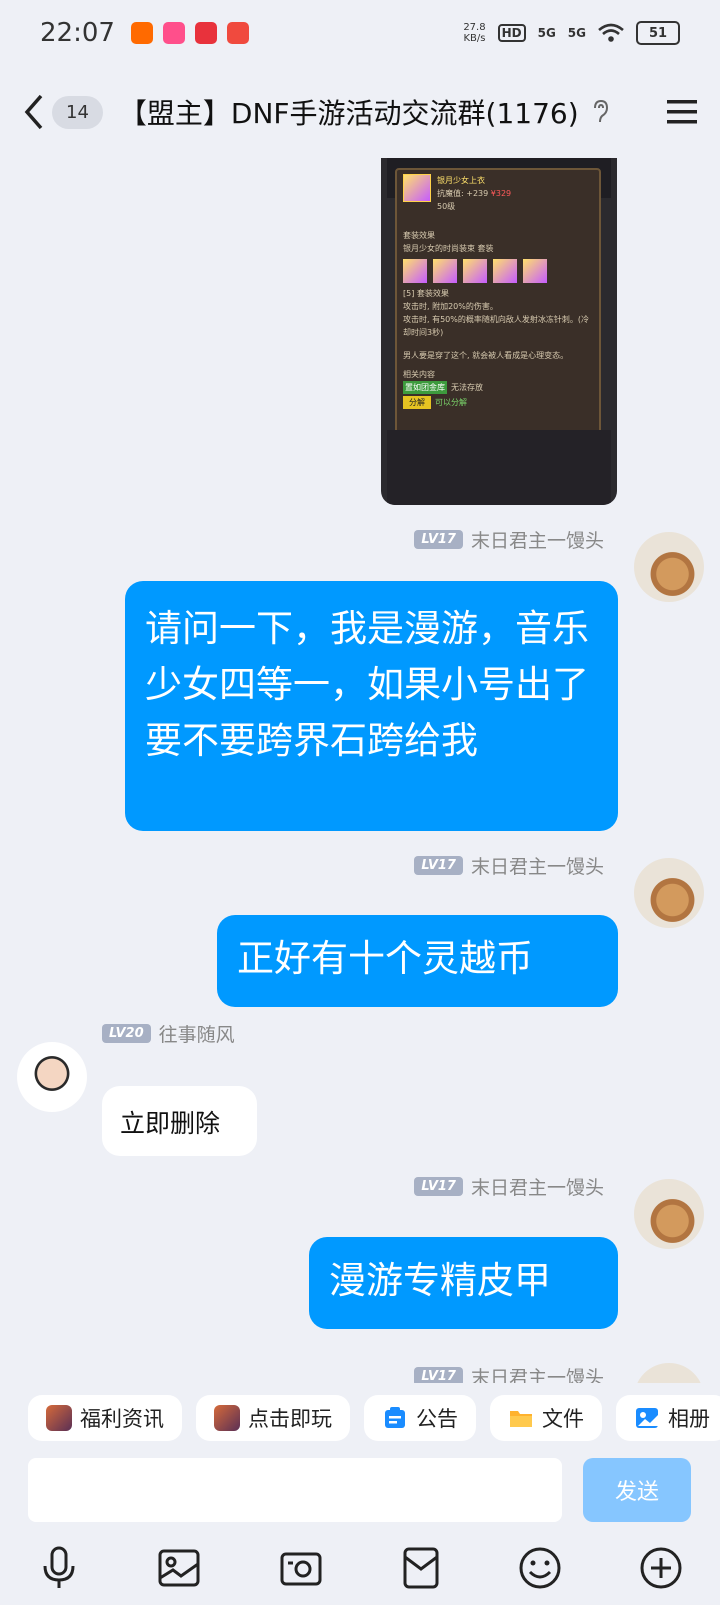 This screenshot has height=1605, width=720. I want to click on emoji-icon, so click(540, 1568).